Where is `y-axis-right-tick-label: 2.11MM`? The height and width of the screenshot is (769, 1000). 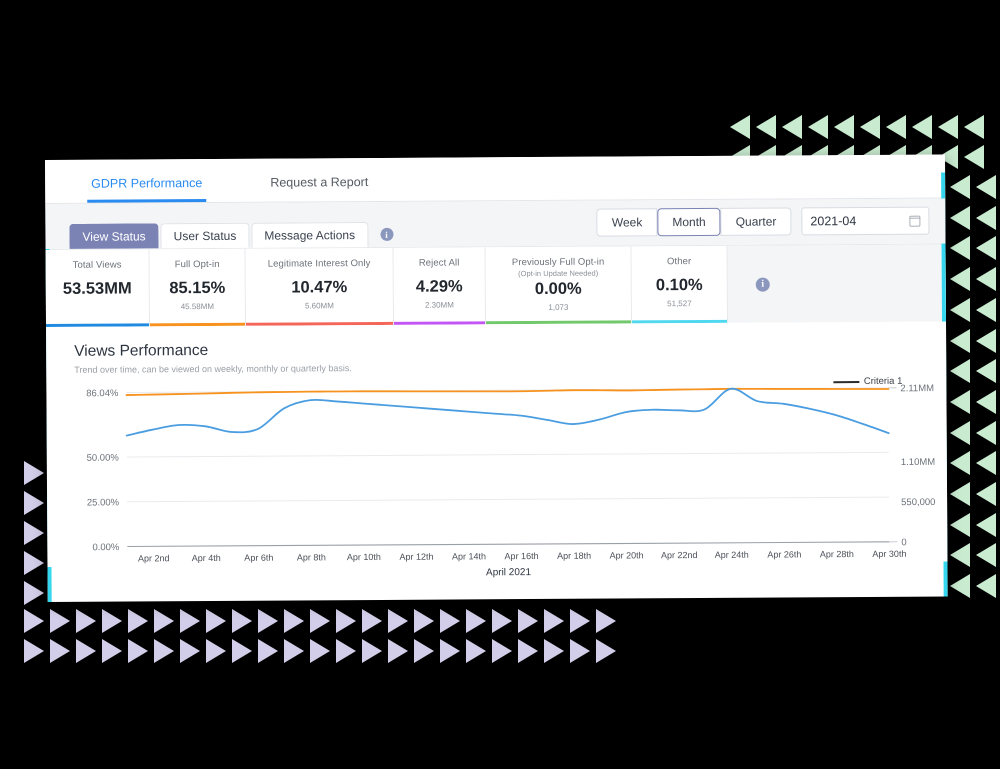
y-axis-right-tick-label: 2.11MM is located at coordinates (917, 388).